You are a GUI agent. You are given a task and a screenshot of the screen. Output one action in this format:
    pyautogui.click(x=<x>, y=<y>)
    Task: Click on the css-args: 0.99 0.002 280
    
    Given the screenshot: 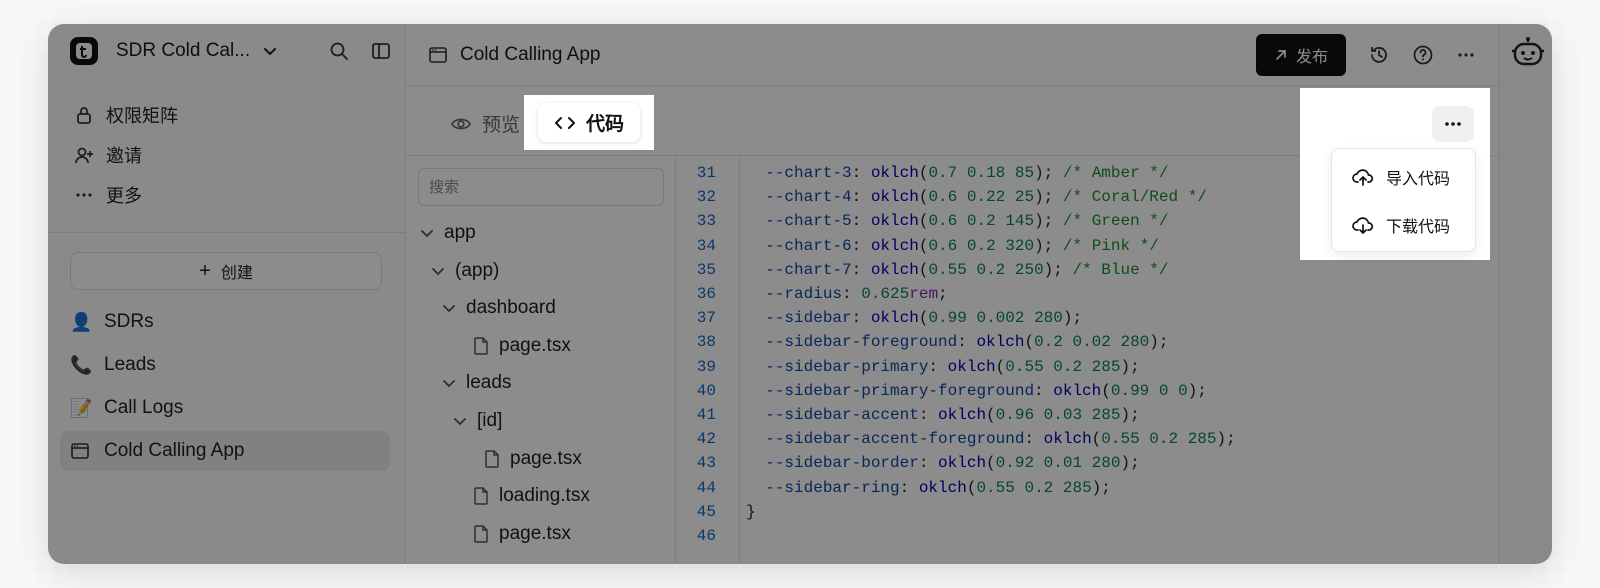 What is the action you would take?
    pyautogui.click(x=995, y=318)
    